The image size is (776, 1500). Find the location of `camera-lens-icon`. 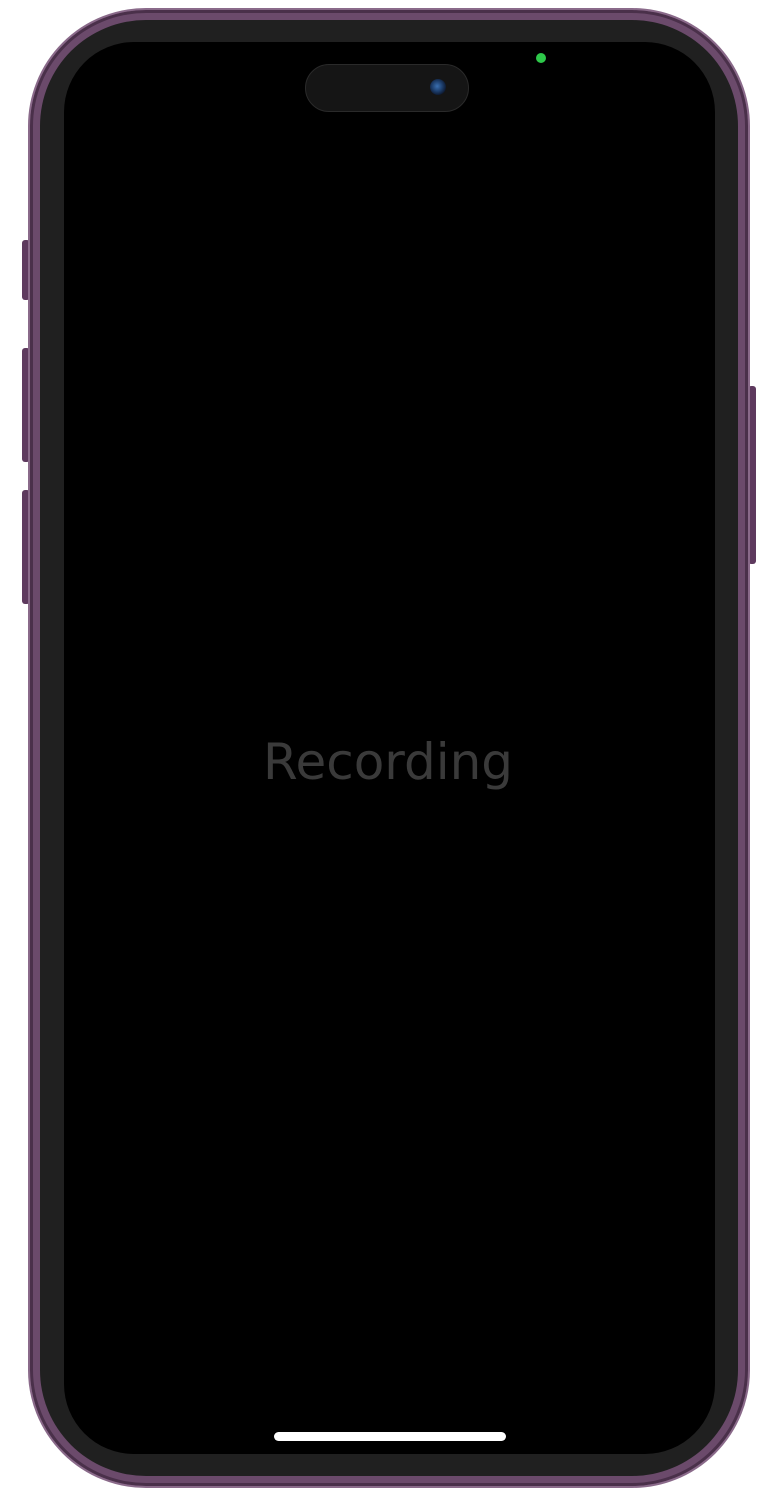

camera-lens-icon is located at coordinates (438, 87).